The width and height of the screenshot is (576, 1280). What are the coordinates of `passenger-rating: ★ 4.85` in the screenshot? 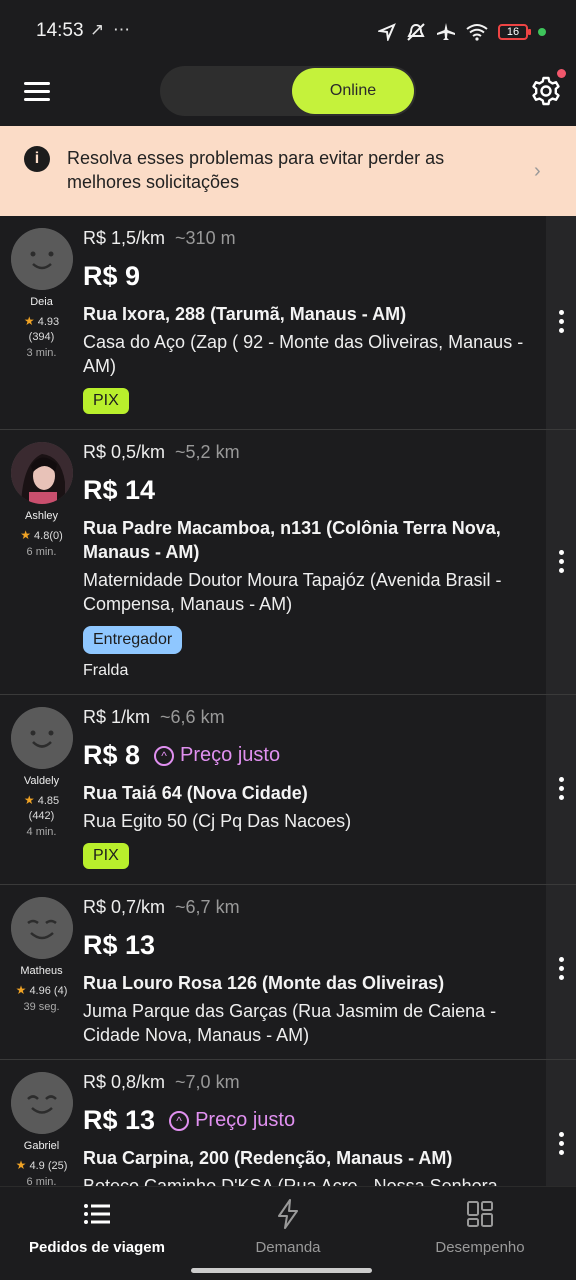 It's located at (41, 800).